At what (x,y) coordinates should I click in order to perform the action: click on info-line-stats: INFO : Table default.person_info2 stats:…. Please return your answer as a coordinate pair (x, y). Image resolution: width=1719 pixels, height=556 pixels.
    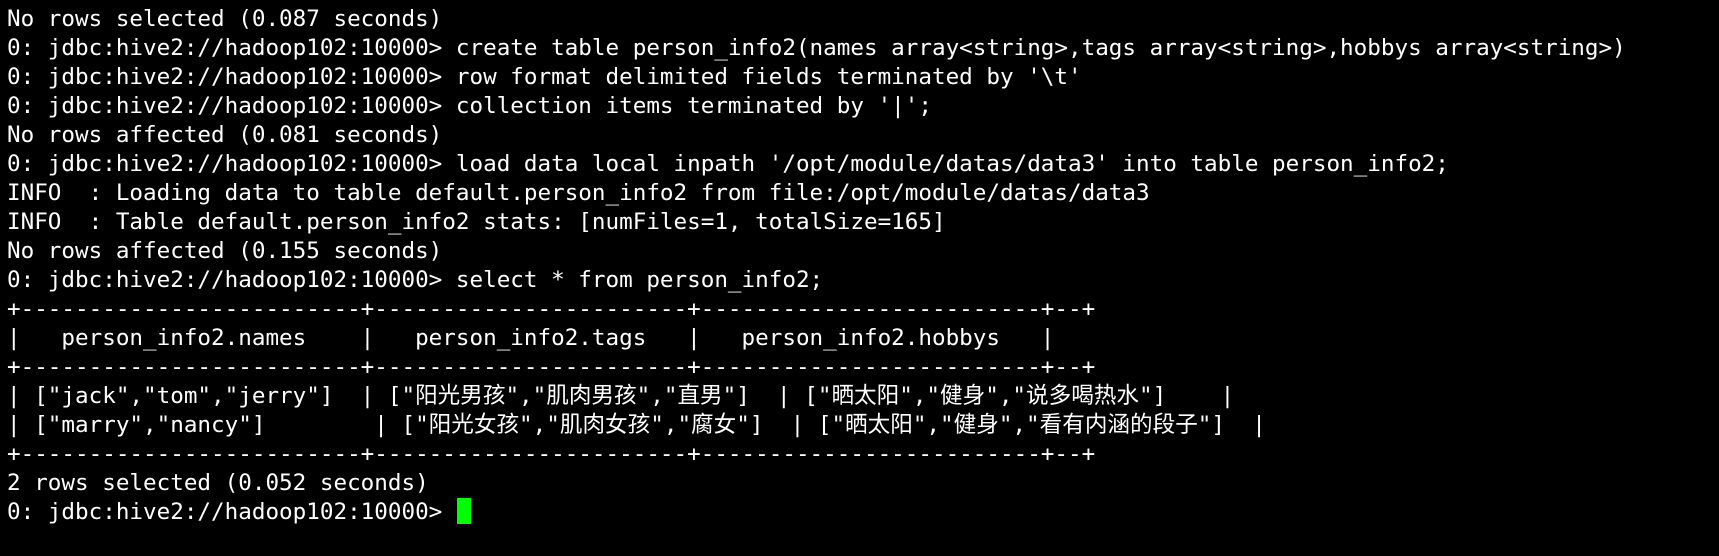
    Looking at the image, I should click on (476, 222).